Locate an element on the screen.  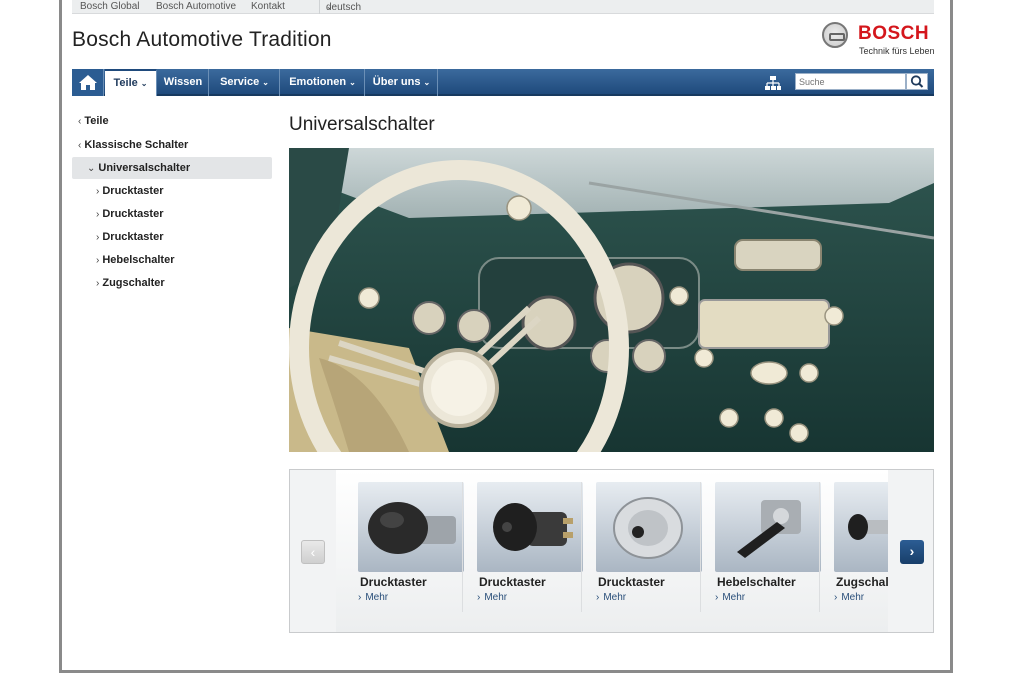
sidebar-item-universalschalter: ⌄ Universalschalter is located at coordinates (138, 168).